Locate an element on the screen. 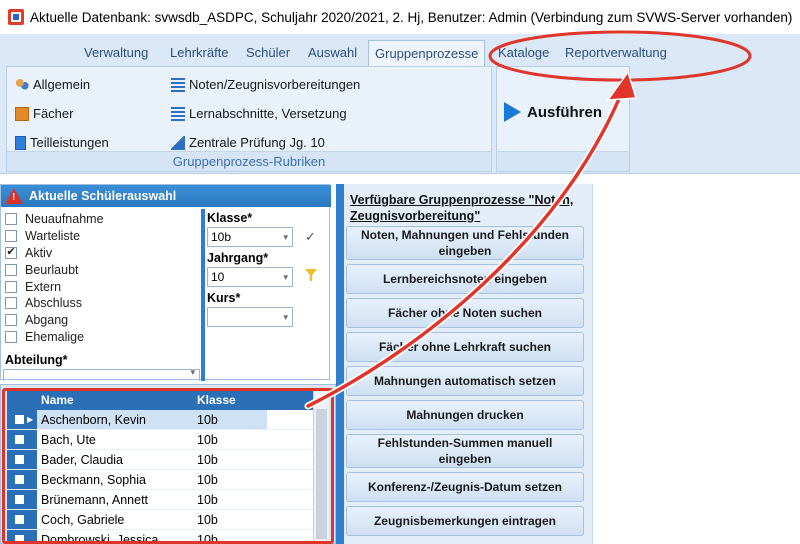 This screenshot has height=544, width=800. noten-zeugnis-button: Noten/Zeugnisvorbereitungen is located at coordinates (265, 84).